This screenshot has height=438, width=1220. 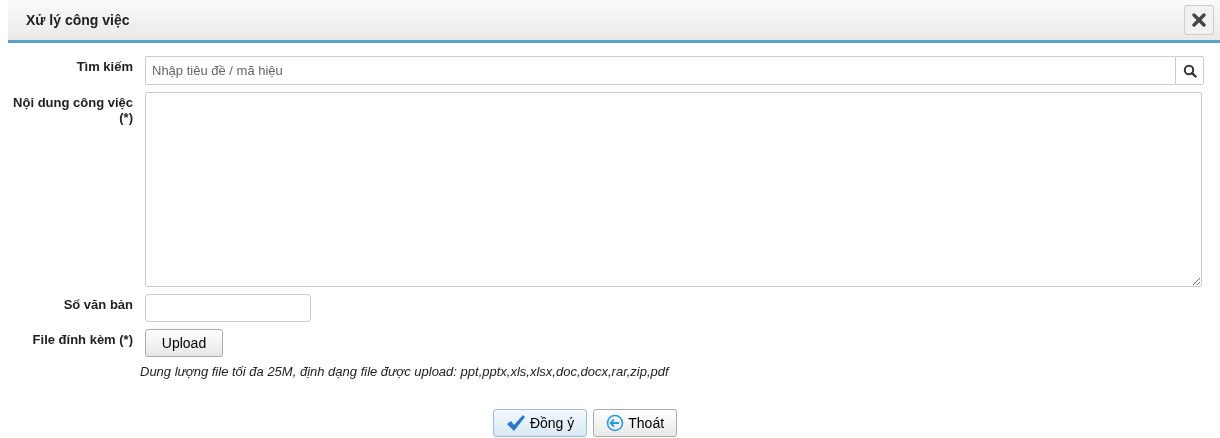 I want to click on field-label: Tìm kiếm, so click(x=104, y=67).